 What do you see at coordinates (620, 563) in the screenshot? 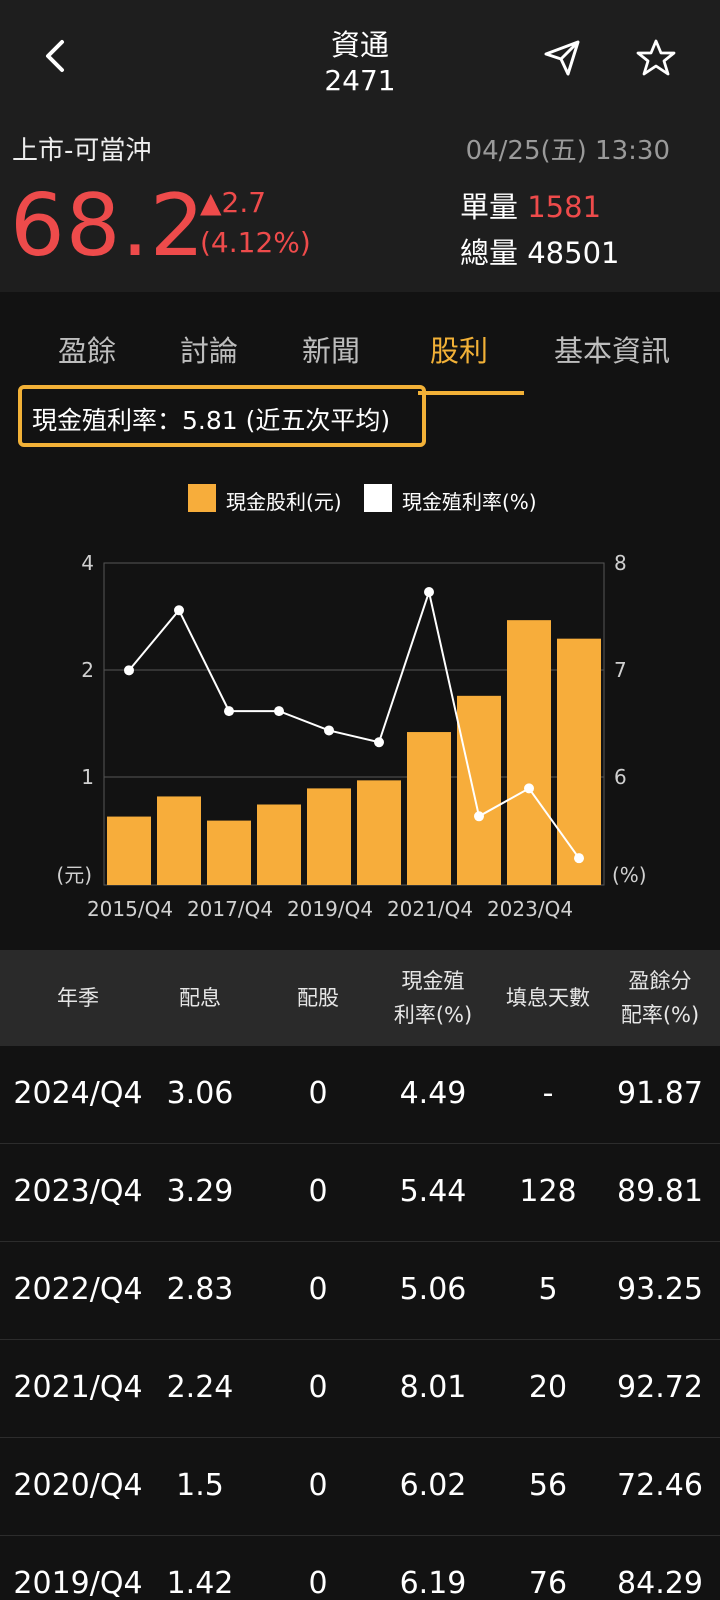
I see `y-right-tick-8: 8` at bounding box center [620, 563].